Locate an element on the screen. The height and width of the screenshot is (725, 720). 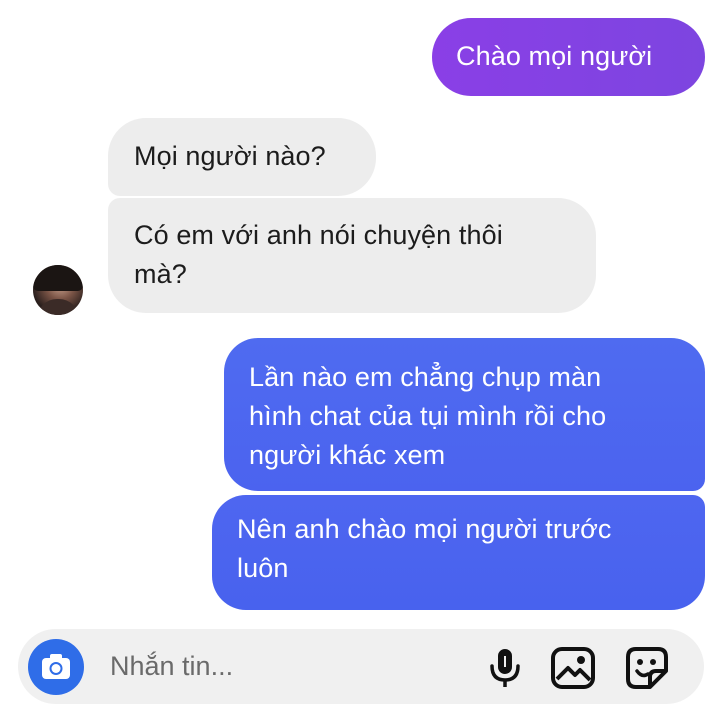
image-icon is located at coordinates (573, 668).